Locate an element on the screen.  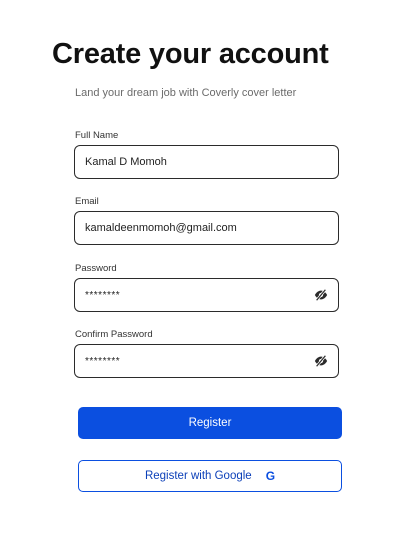
email-field is located at coordinates (206, 228).